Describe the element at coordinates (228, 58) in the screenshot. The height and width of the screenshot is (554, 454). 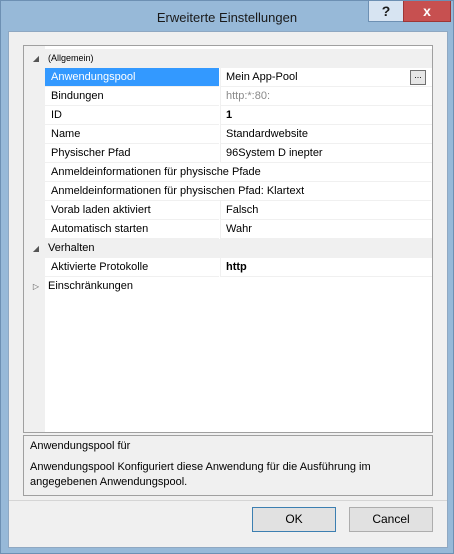
I see `category-general: ◢ (Allgemein)` at that location.